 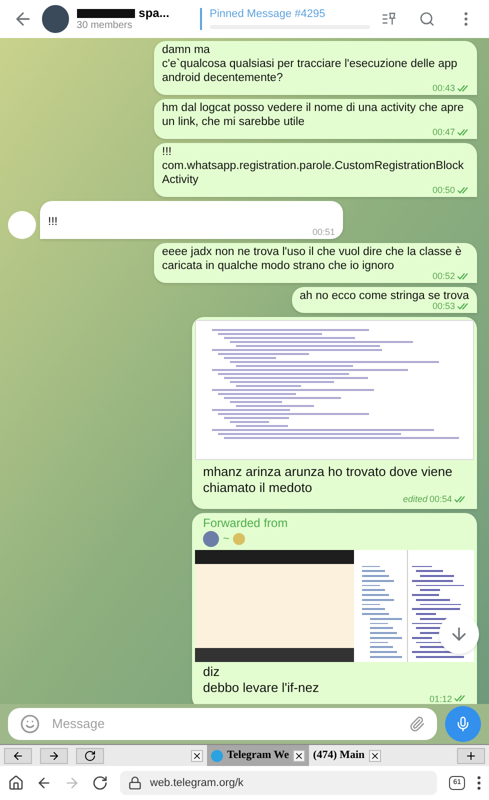 What do you see at coordinates (443, 306) in the screenshot?
I see `message-time: 00:53` at bounding box center [443, 306].